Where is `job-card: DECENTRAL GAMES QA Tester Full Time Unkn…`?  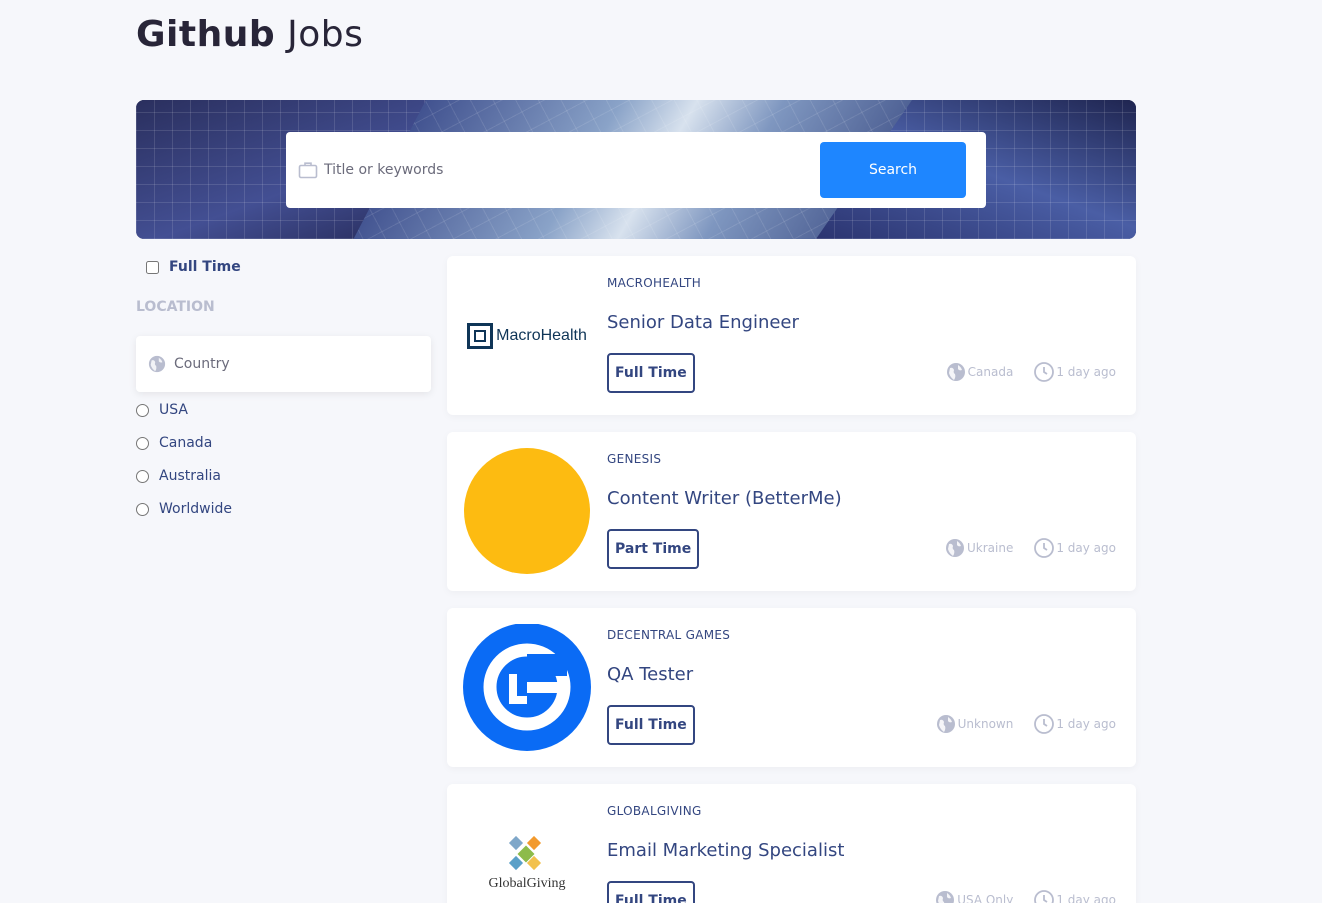
job-card: DECENTRAL GAMES QA Tester Full Time Unkn… is located at coordinates (791, 687).